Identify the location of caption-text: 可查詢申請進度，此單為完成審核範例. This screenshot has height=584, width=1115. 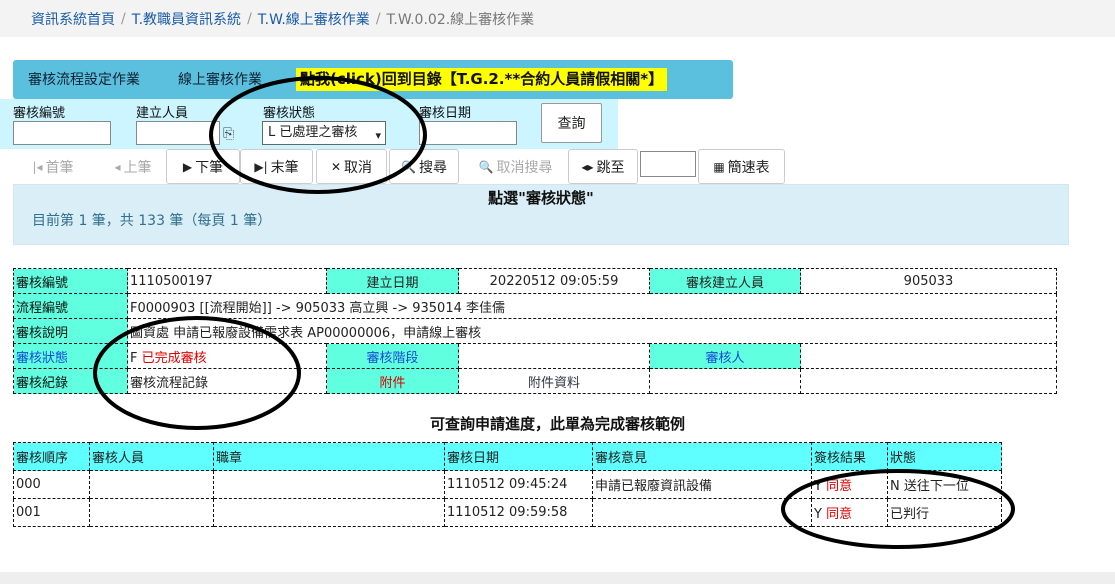
(557, 424).